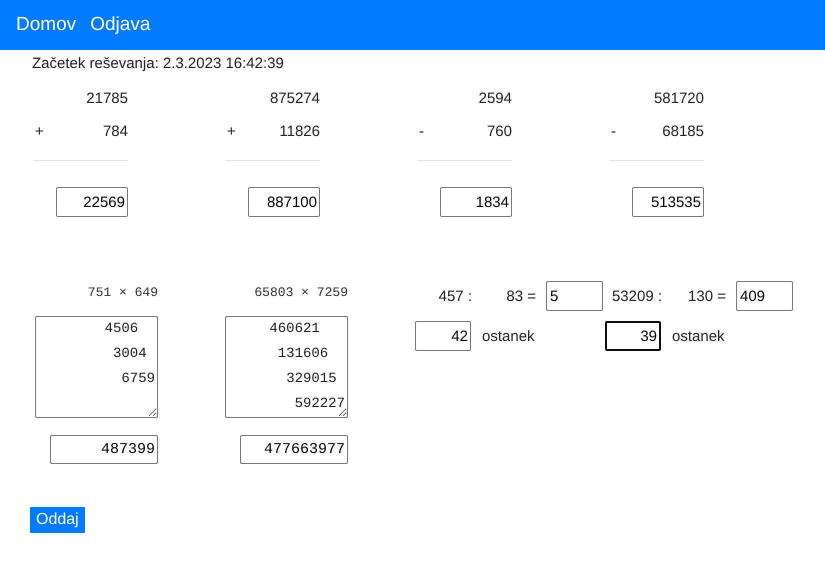 The height and width of the screenshot is (571, 825). Describe the element at coordinates (299, 132) in the screenshot. I see `number: 11826` at that location.